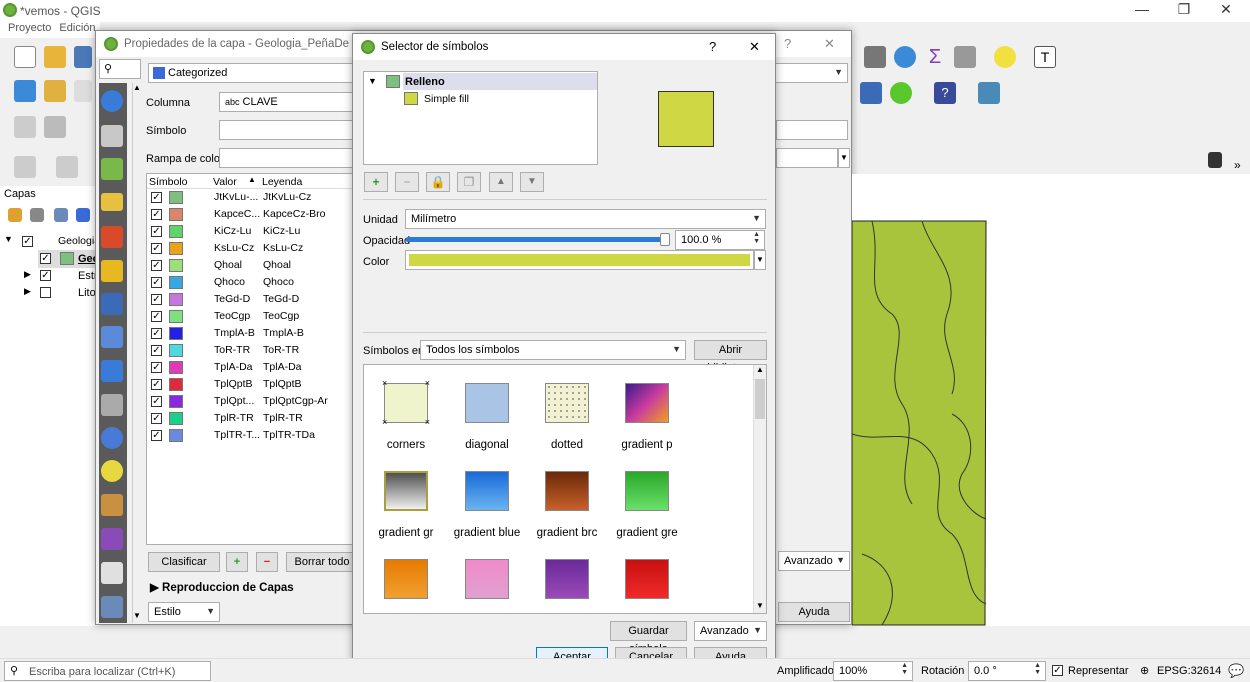  What do you see at coordinates (287, 197) in the screenshot?
I see `category-legend: JtKvLu-Cz` at bounding box center [287, 197].